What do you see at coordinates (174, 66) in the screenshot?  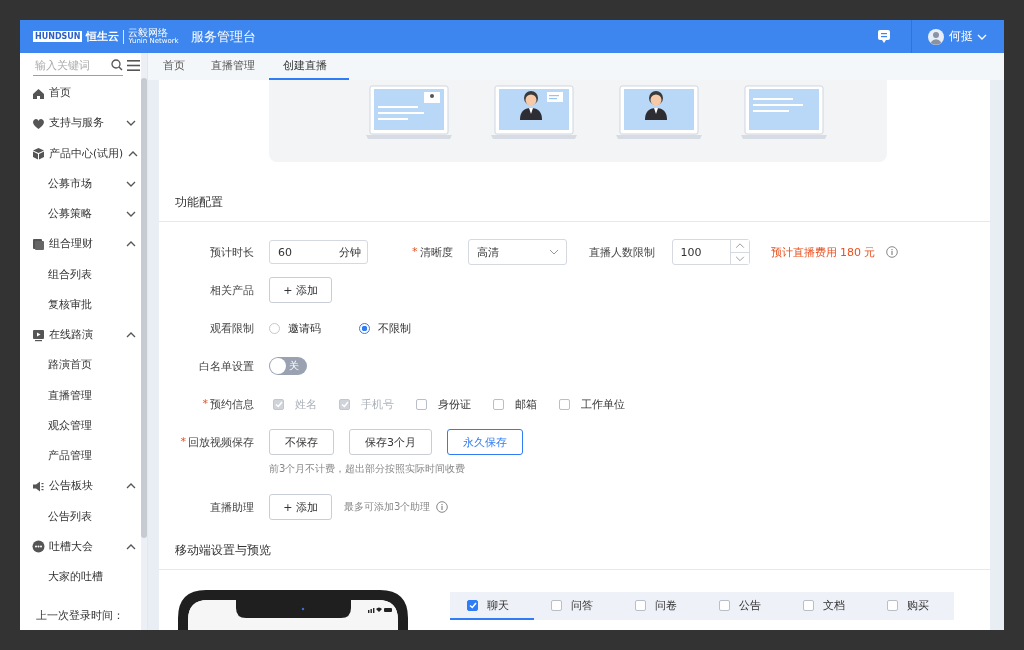 I see `nav-tab: 首页` at bounding box center [174, 66].